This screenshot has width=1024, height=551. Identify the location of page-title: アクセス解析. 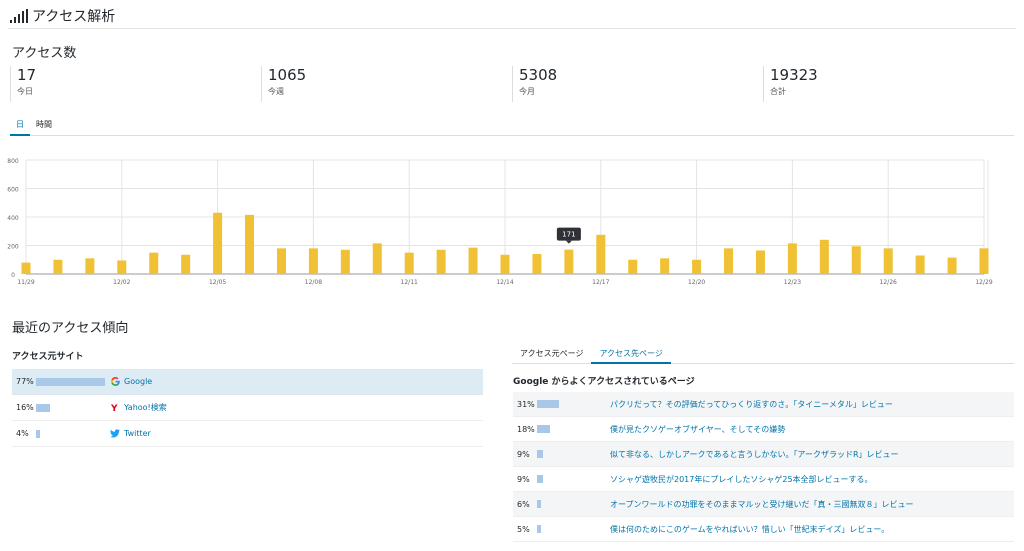
(74, 17).